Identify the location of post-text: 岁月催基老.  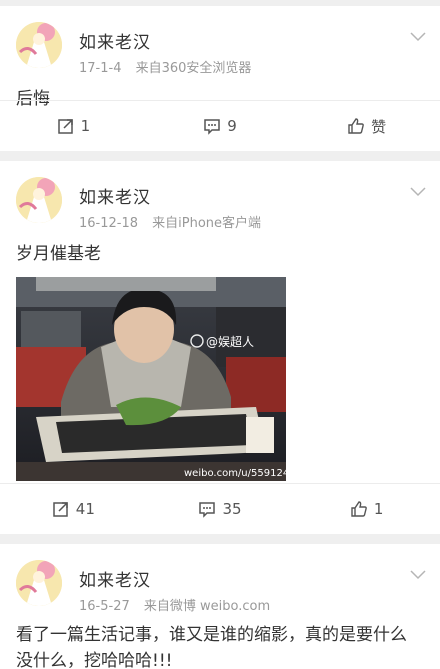
(58, 254).